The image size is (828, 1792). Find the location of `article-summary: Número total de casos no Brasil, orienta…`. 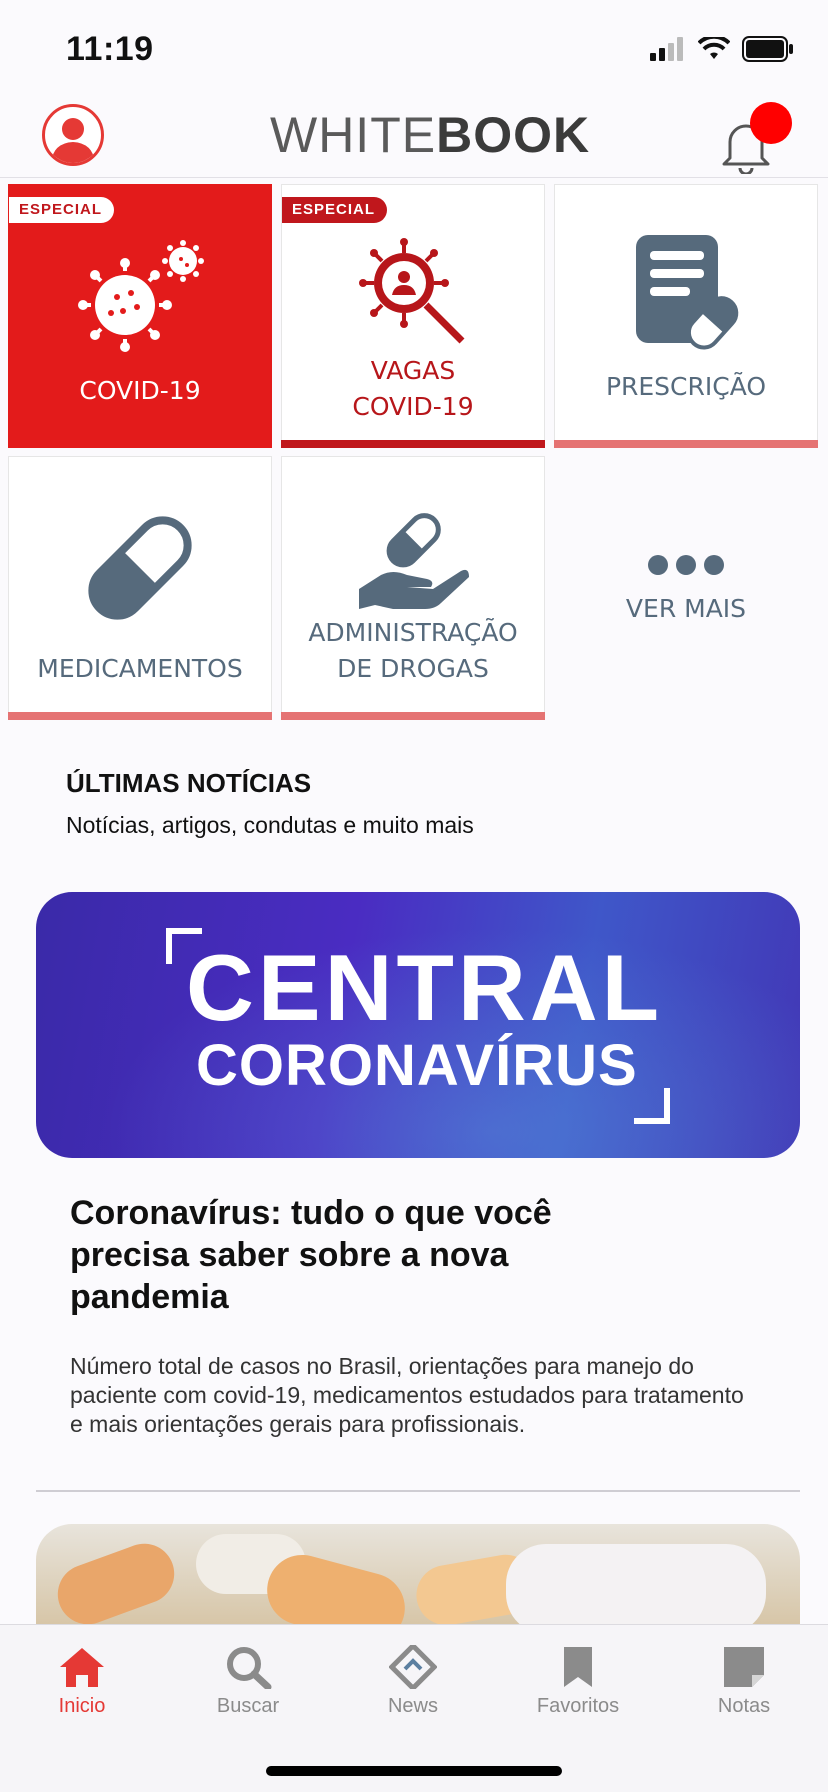

article-summary: Número total de casos no Brasil, orienta… is located at coordinates (407, 1395).